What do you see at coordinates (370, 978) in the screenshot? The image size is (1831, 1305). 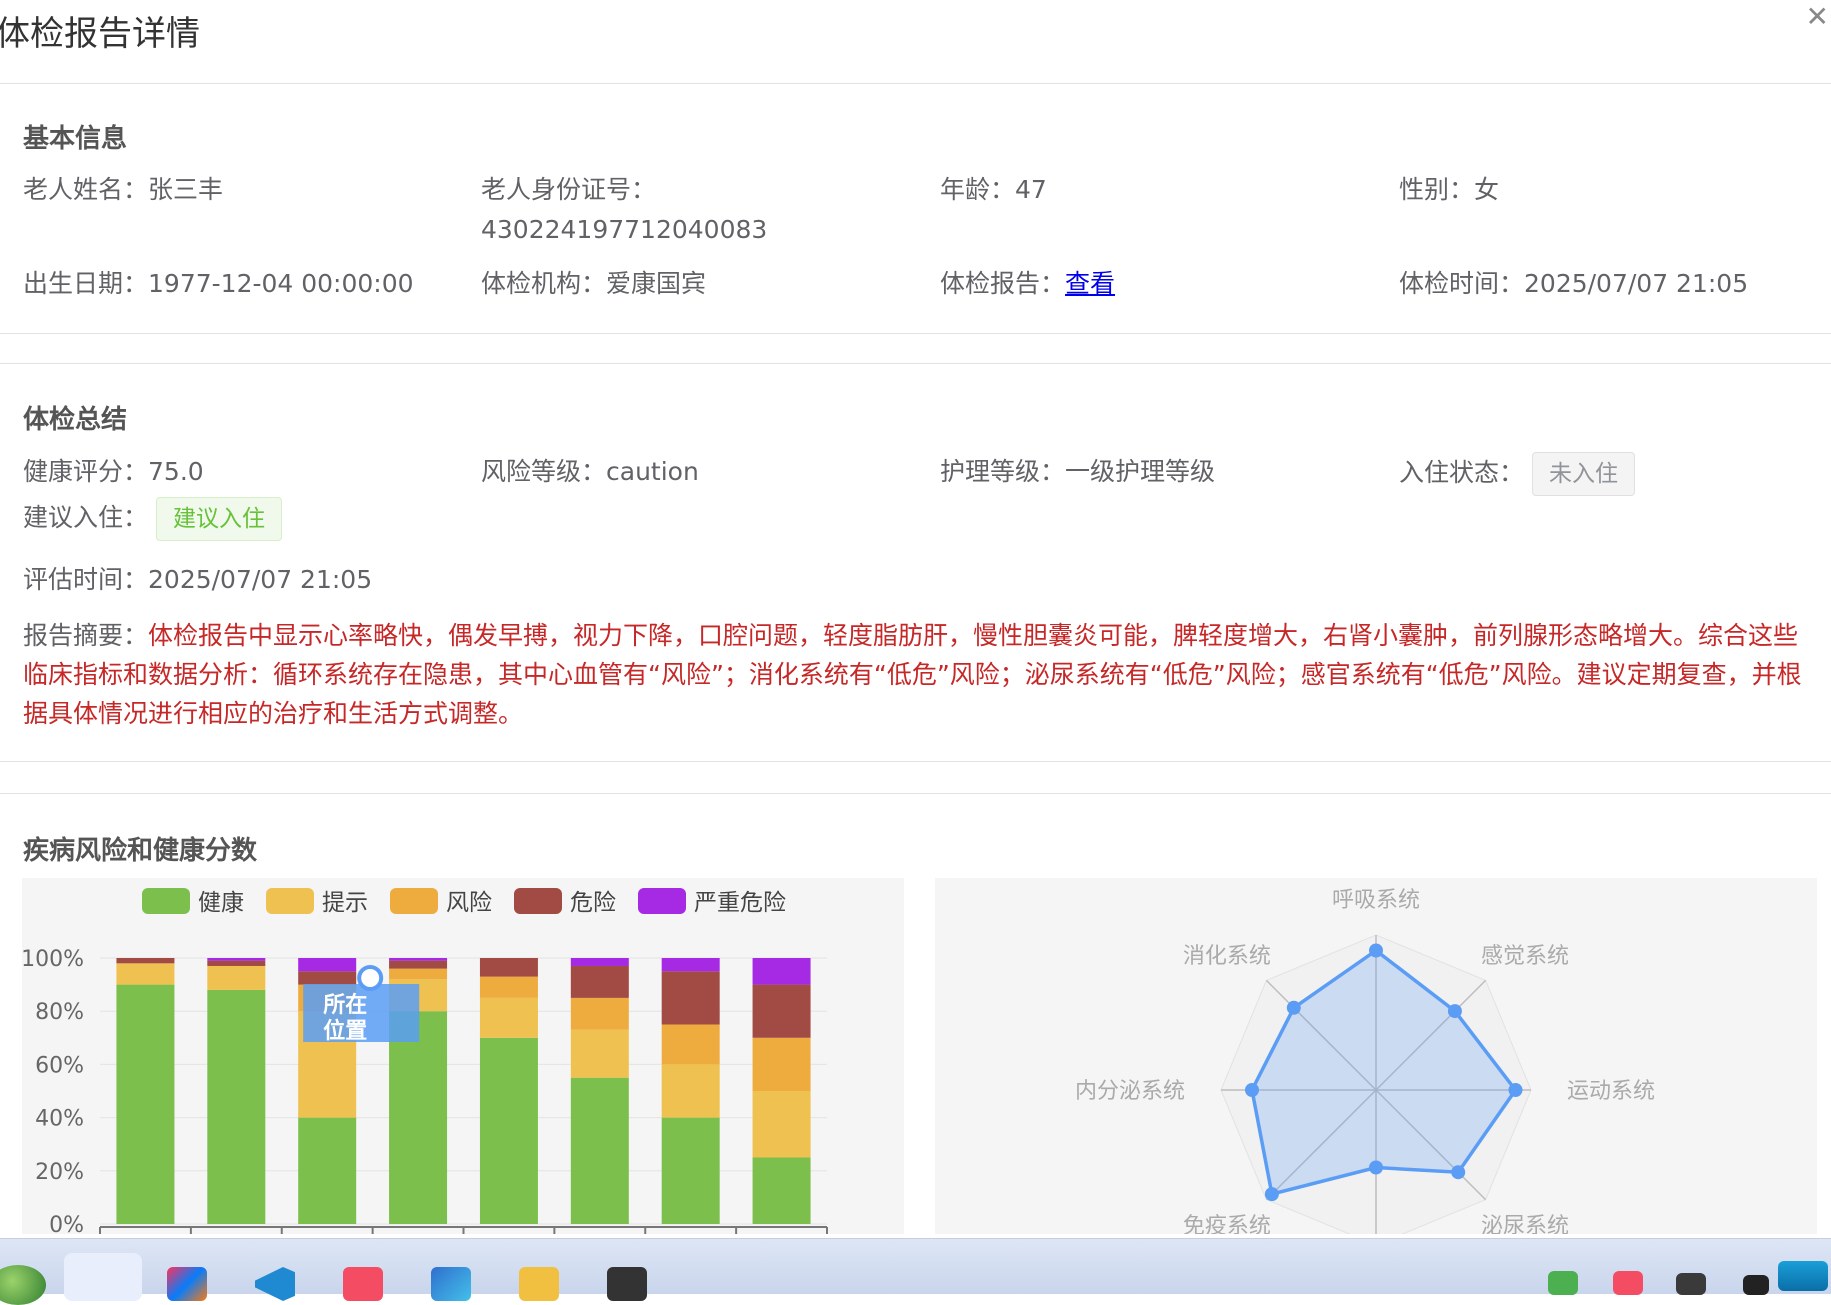 I see `location-pin-icon` at bounding box center [370, 978].